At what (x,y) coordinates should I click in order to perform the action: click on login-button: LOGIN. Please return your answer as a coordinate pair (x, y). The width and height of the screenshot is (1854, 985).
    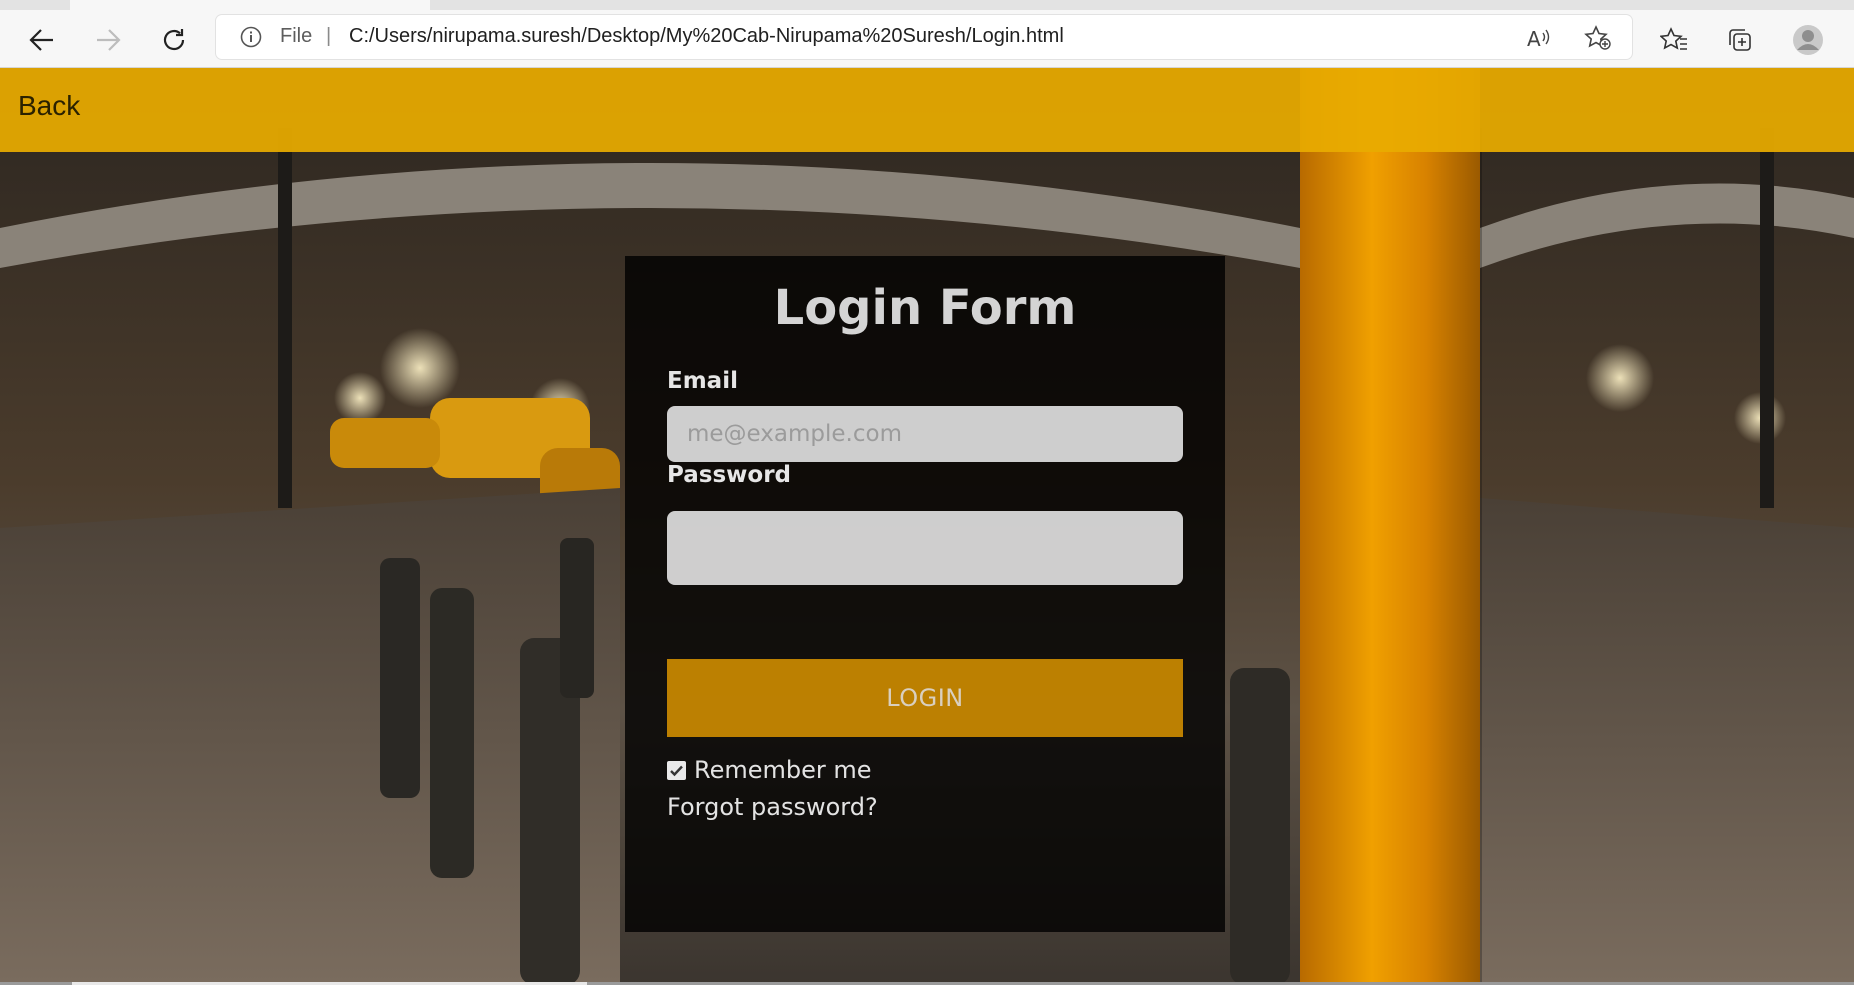
    Looking at the image, I should click on (925, 698).